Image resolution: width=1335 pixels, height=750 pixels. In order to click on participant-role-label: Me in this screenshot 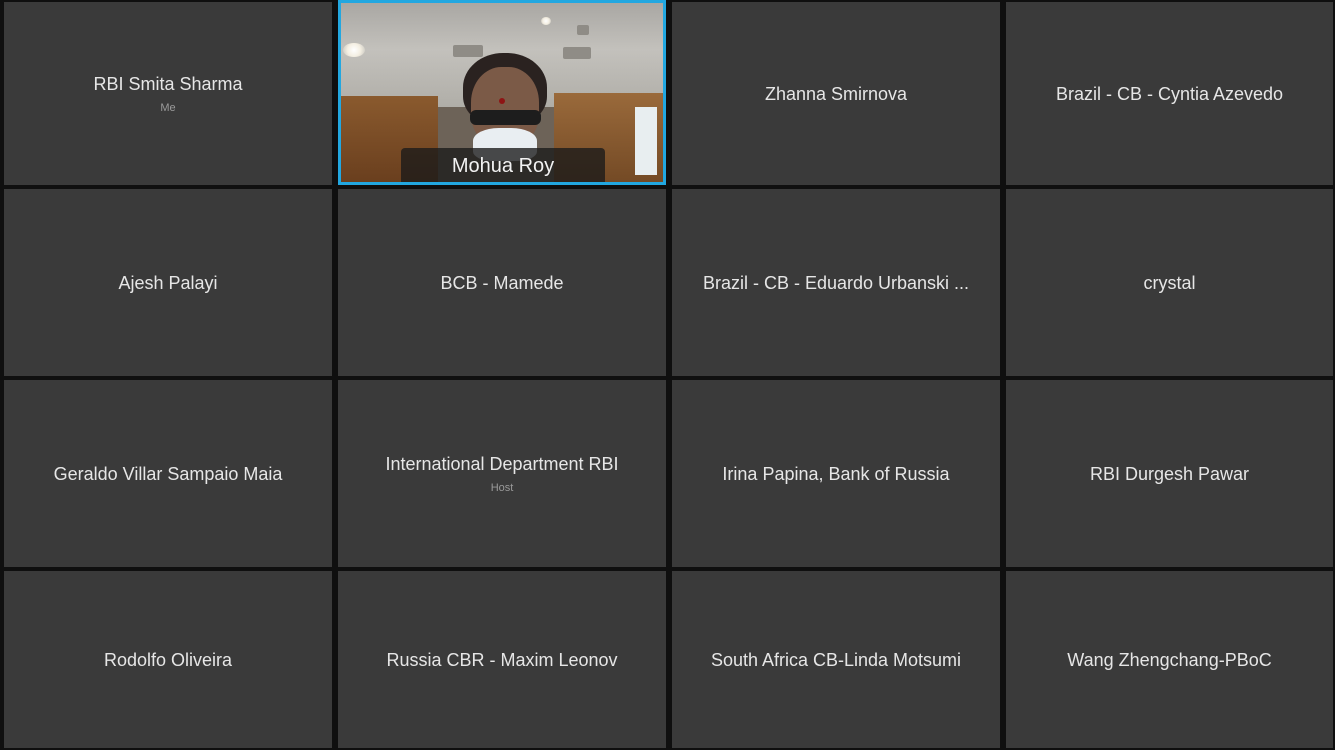, I will do `click(168, 107)`.